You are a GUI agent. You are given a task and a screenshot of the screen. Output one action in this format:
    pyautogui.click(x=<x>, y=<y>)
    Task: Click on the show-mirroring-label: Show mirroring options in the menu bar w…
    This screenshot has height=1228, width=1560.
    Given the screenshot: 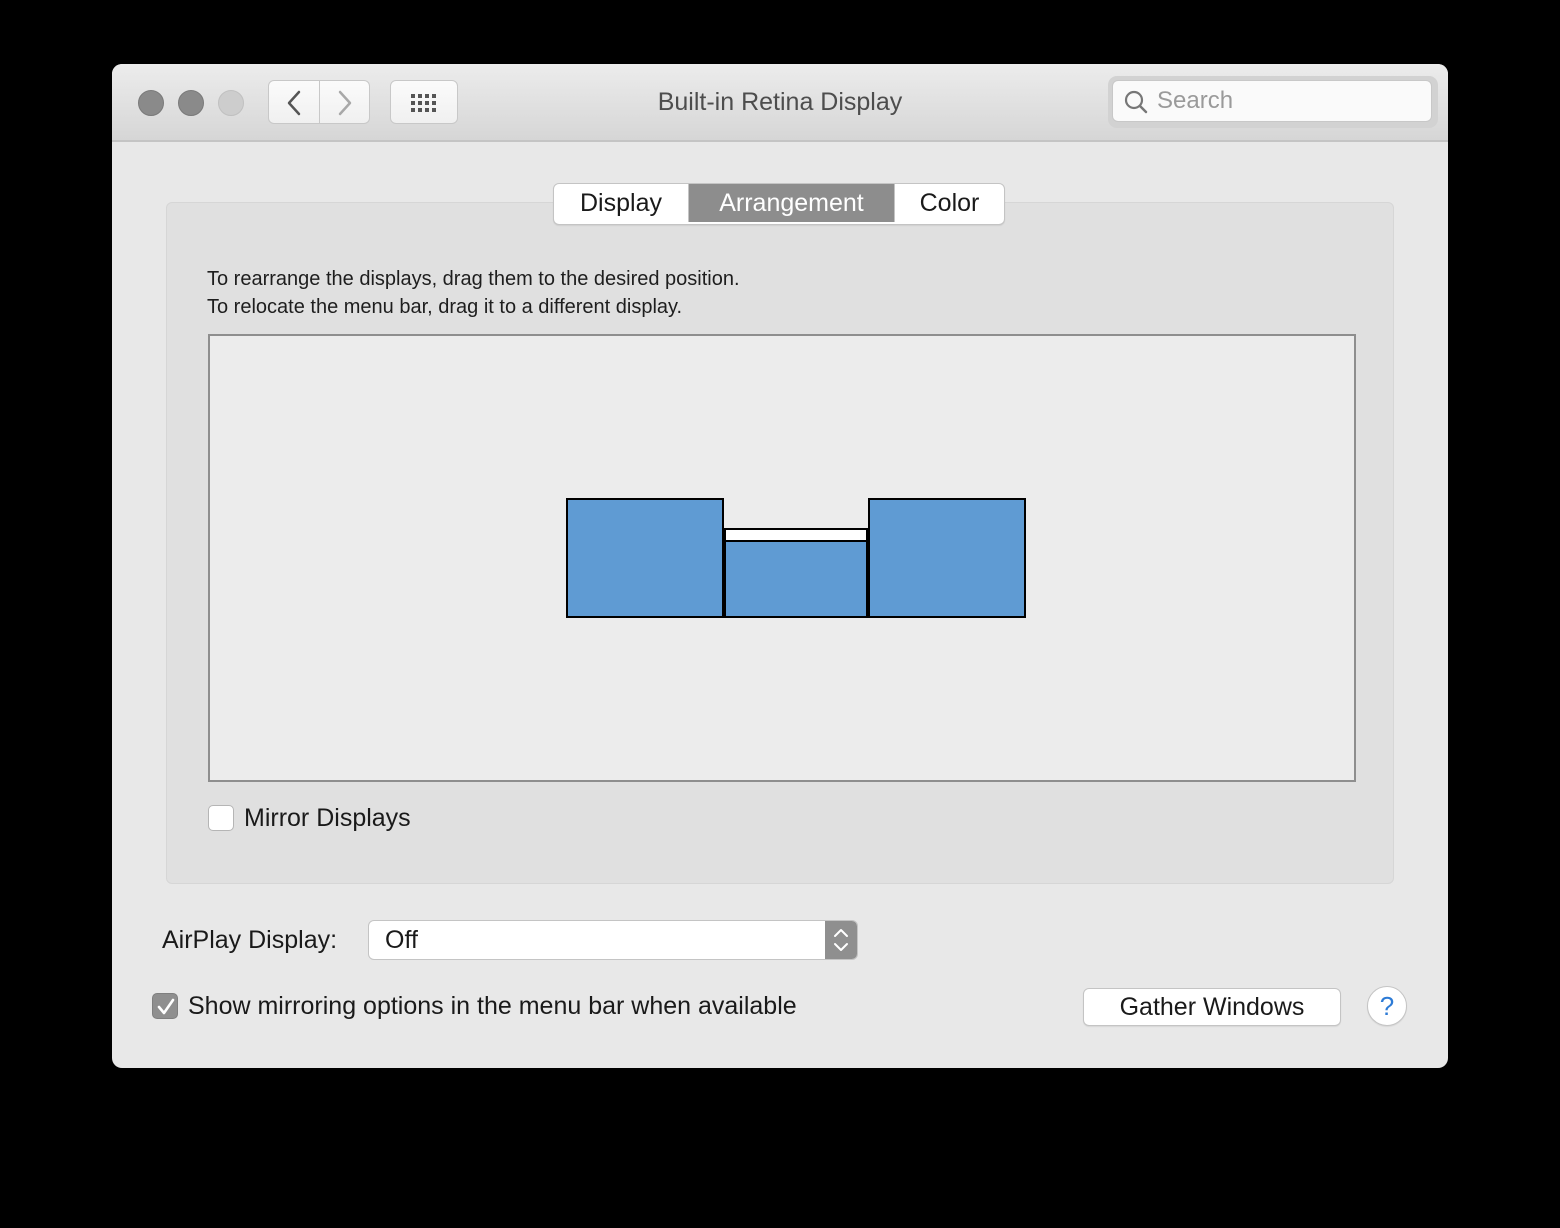 What is the action you would take?
    pyautogui.click(x=492, y=1006)
    